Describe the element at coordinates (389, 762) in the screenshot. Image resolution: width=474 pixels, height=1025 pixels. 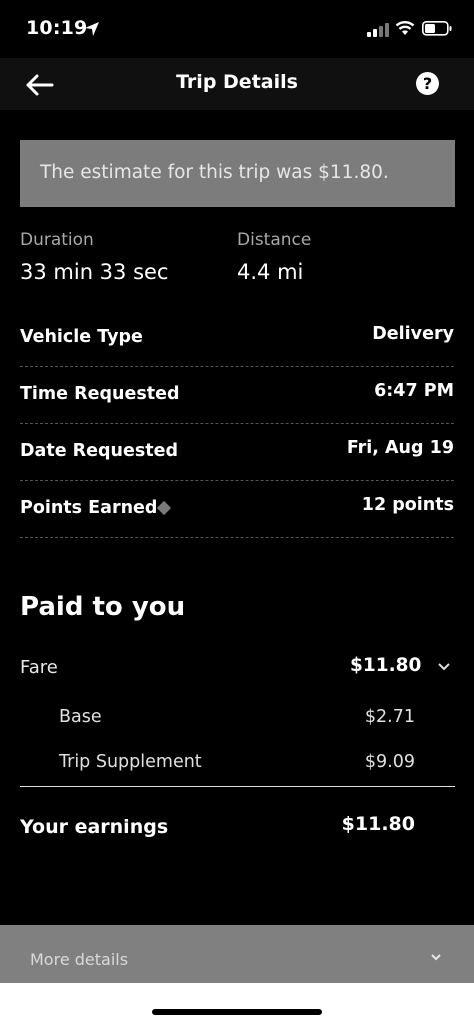
I see `trip-supplement-value: $9.09` at that location.